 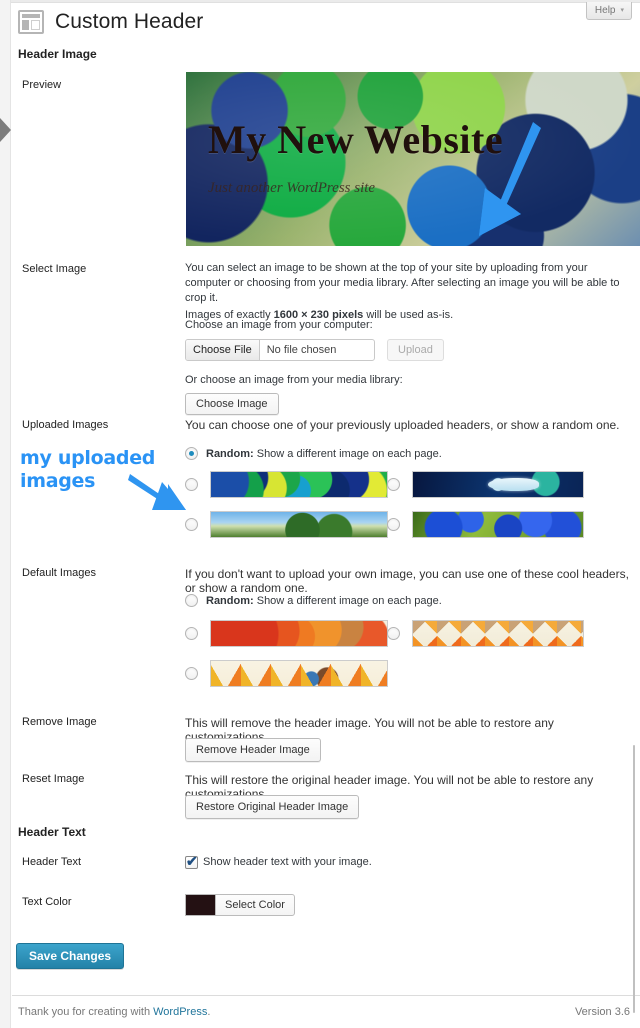 I want to click on uploaded-random-rest: Show a different image on each page., so click(x=347, y=453).